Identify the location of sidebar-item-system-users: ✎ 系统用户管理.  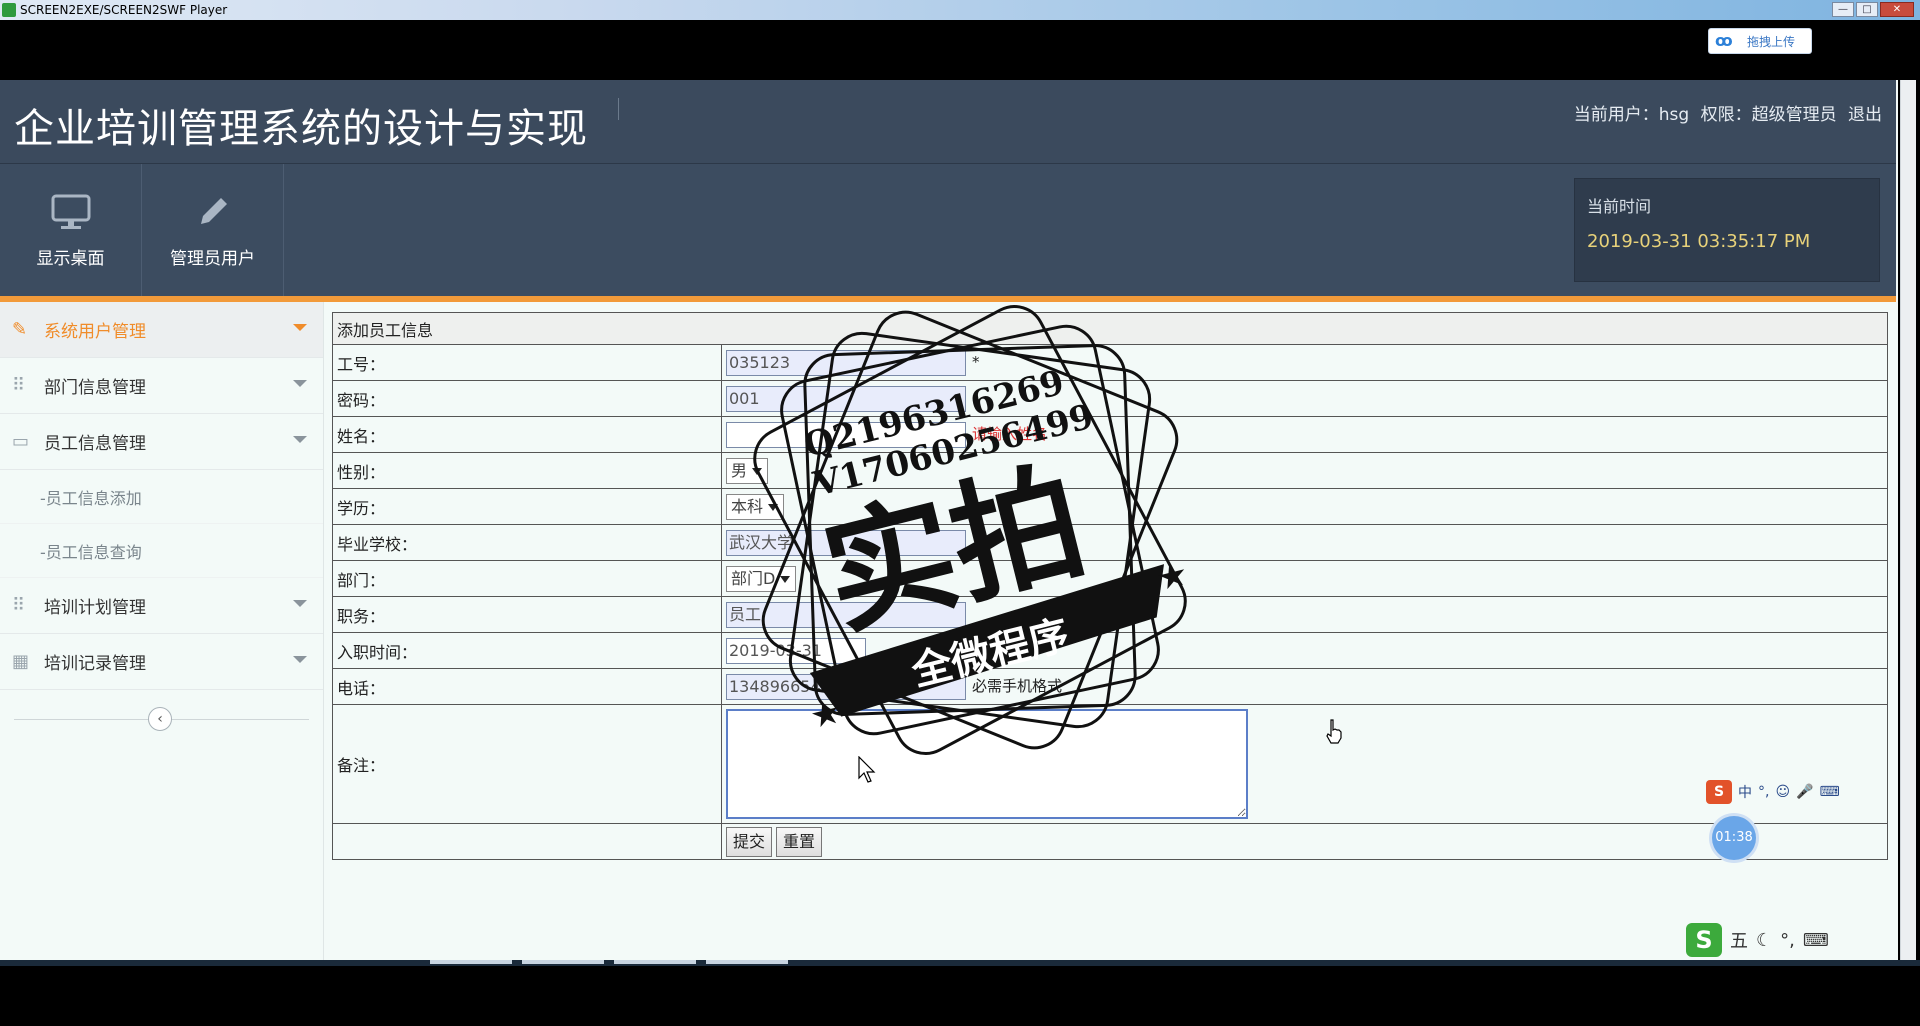
(161, 330).